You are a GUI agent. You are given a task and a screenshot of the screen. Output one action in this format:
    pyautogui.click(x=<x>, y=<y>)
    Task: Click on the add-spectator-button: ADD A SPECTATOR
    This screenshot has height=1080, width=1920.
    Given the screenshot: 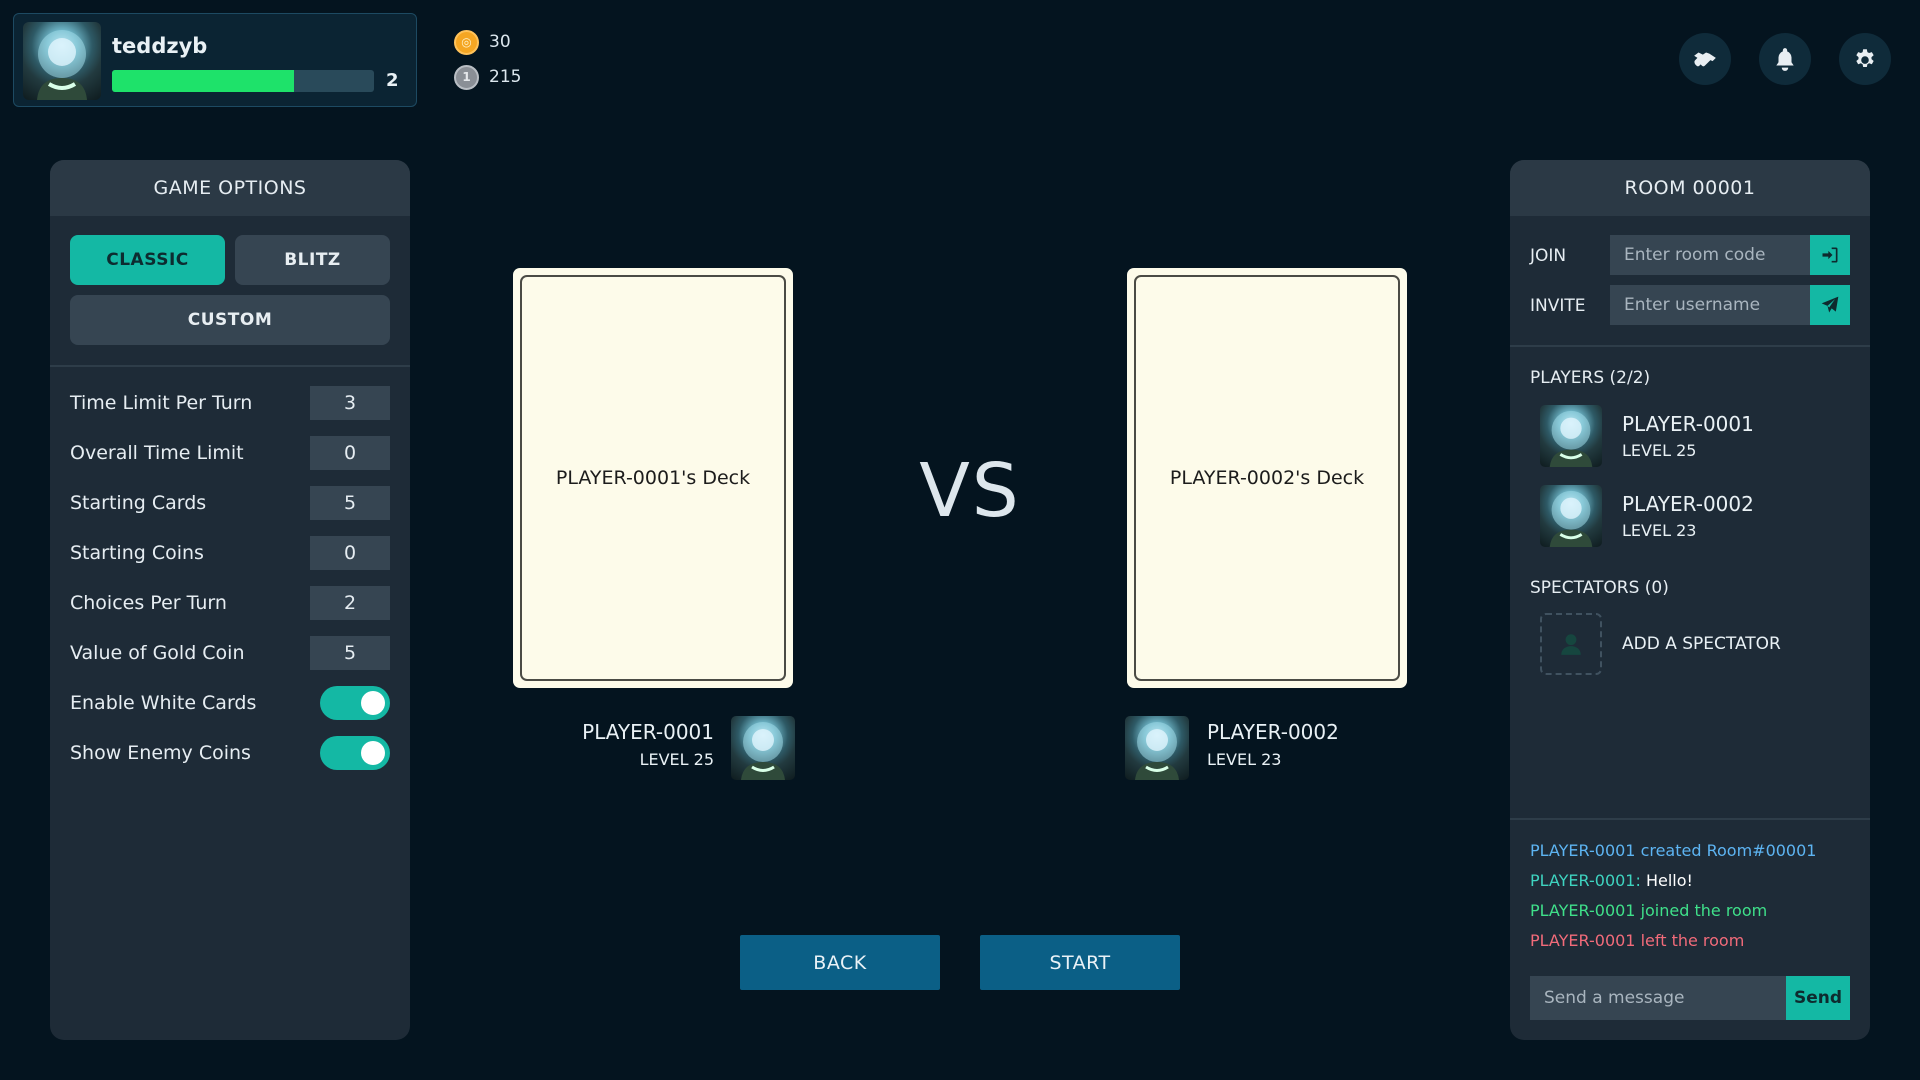 What is the action you would take?
    pyautogui.click(x=1660, y=644)
    